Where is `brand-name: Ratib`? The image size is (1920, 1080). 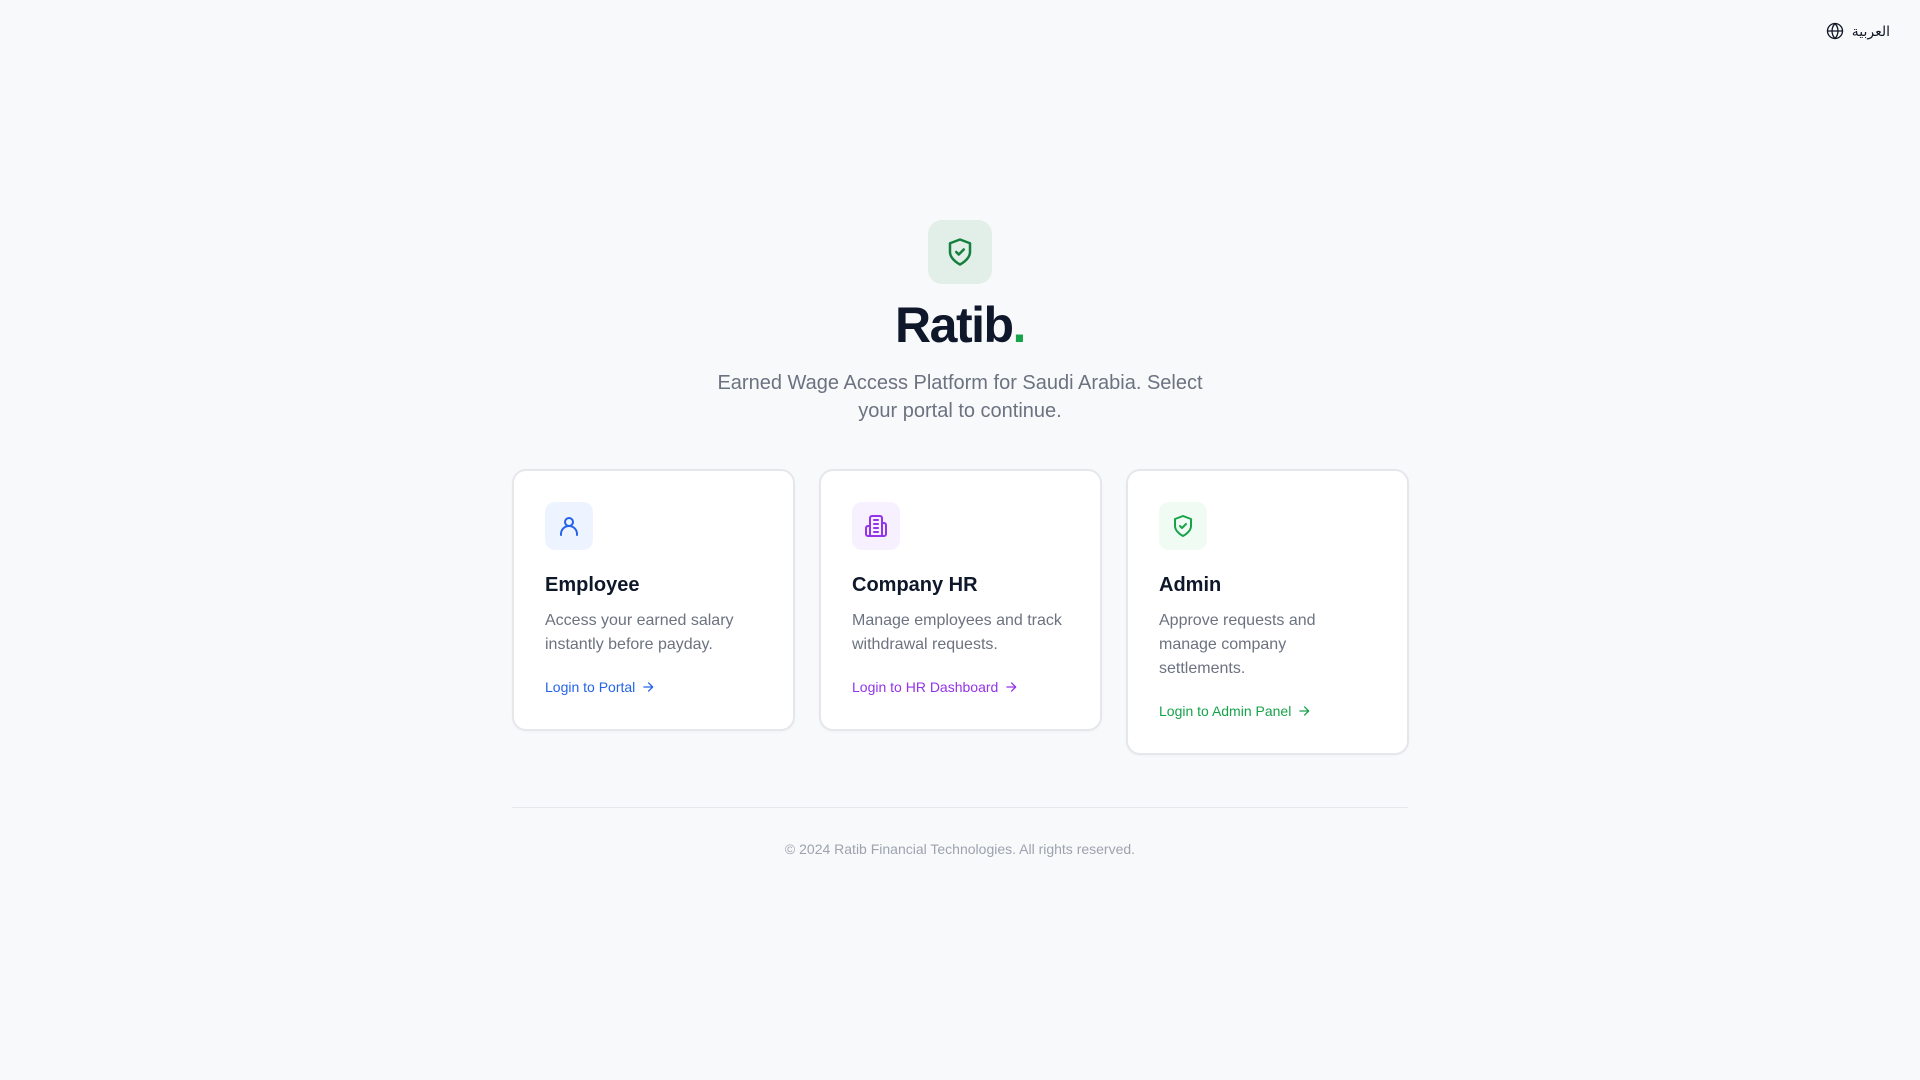
brand-name: Ratib is located at coordinates (954, 325).